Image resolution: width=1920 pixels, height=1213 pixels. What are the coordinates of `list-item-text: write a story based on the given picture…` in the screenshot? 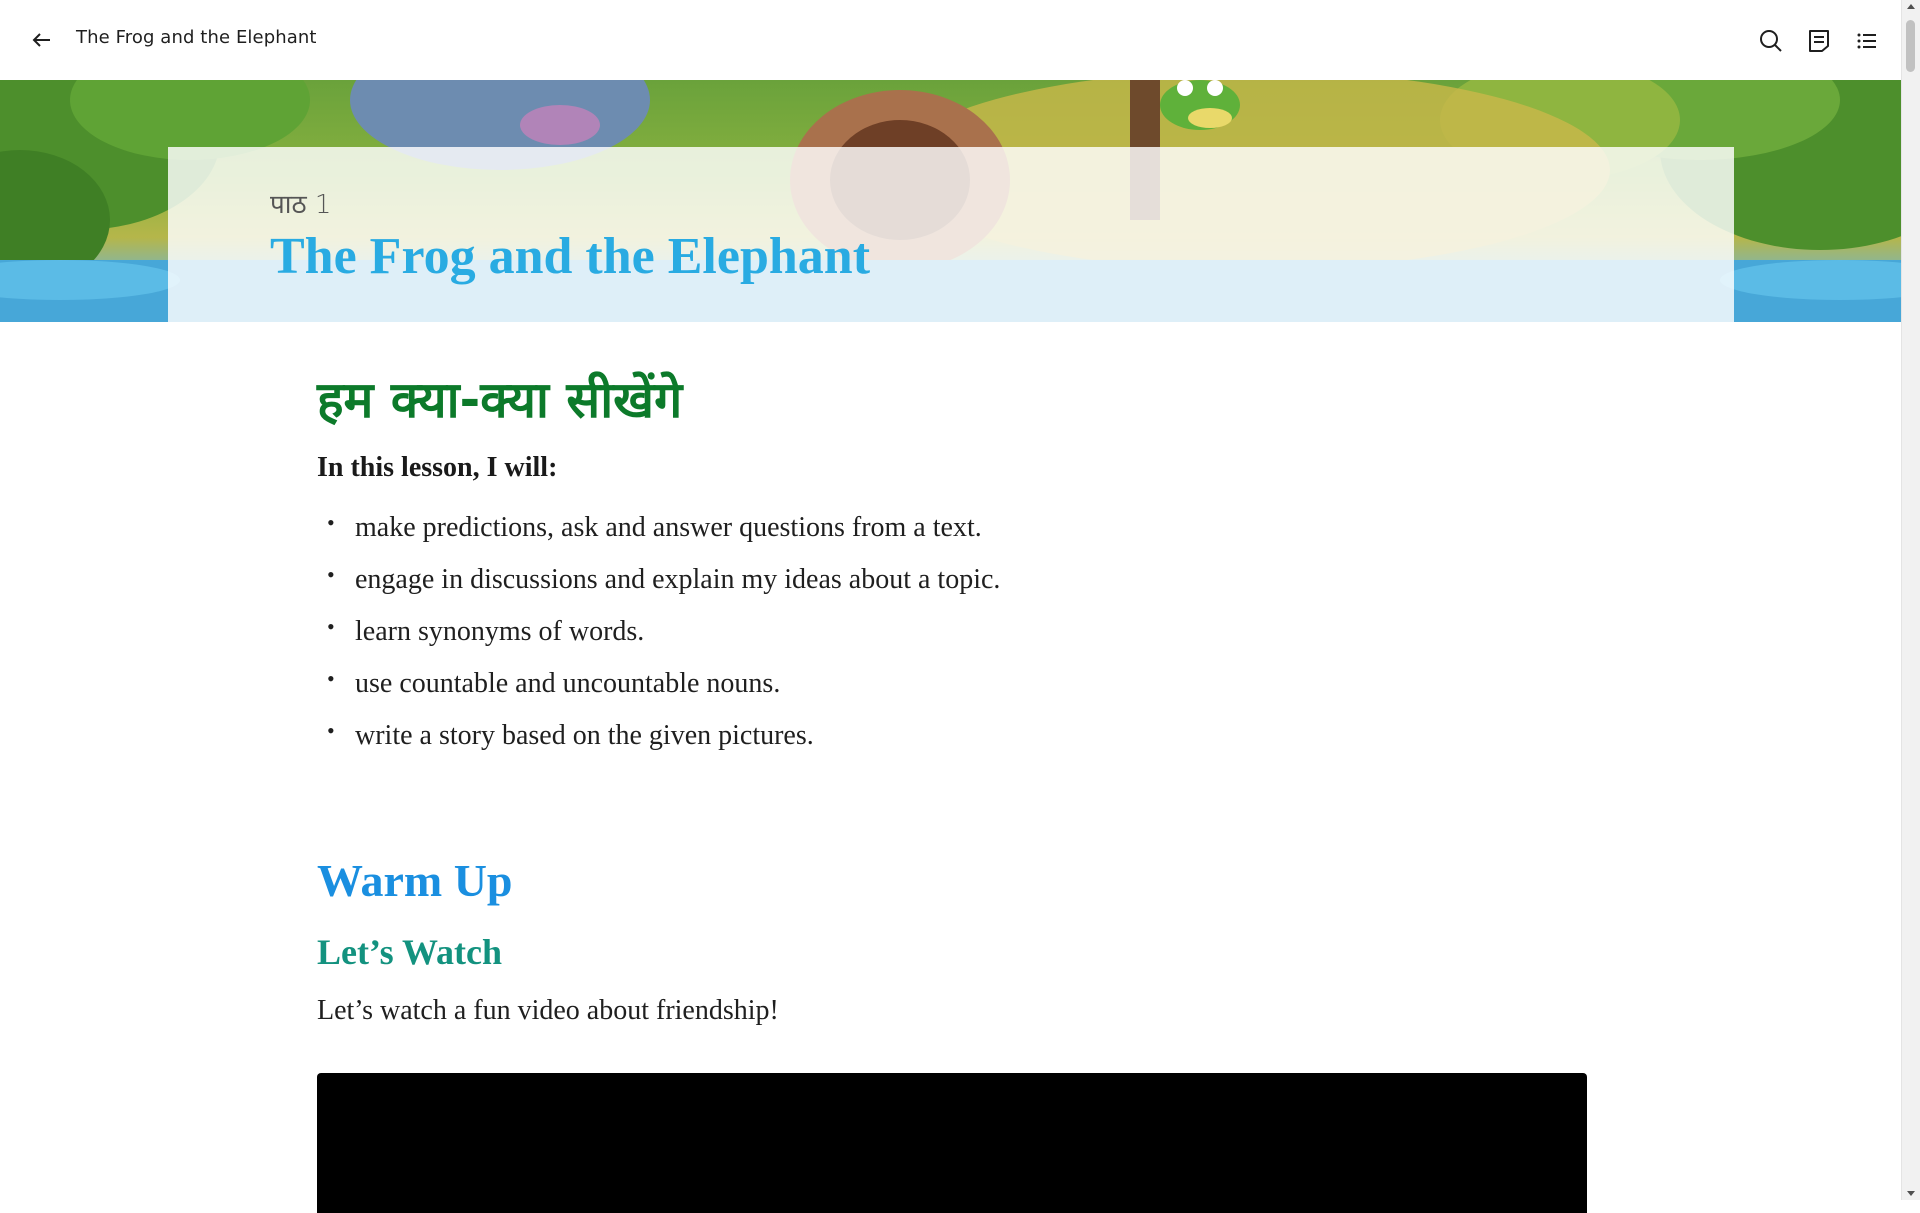 It's located at (584, 735).